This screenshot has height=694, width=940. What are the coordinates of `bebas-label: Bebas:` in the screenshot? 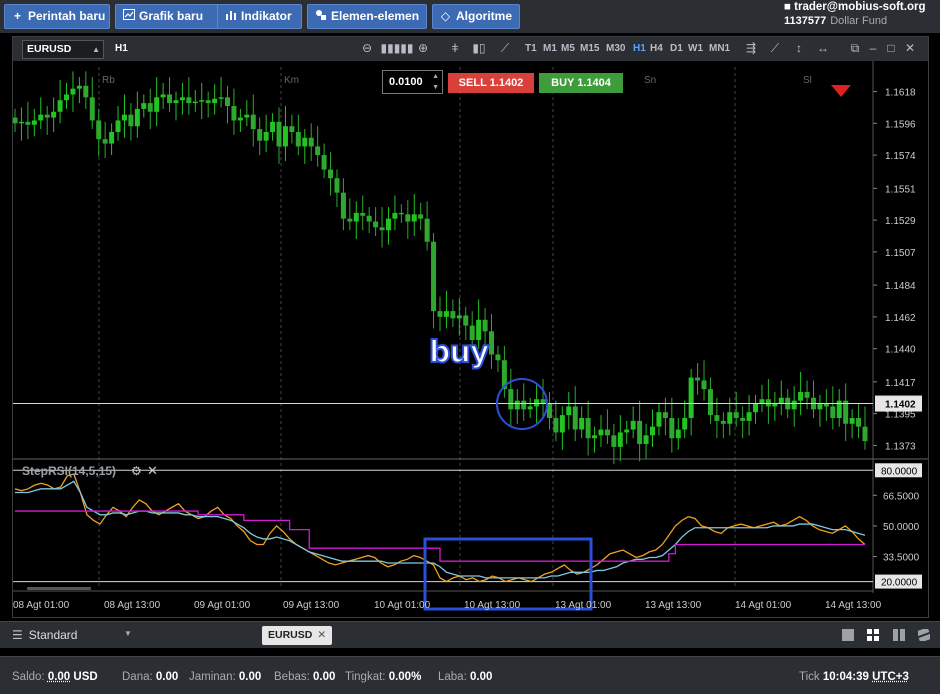 It's located at (292, 677).